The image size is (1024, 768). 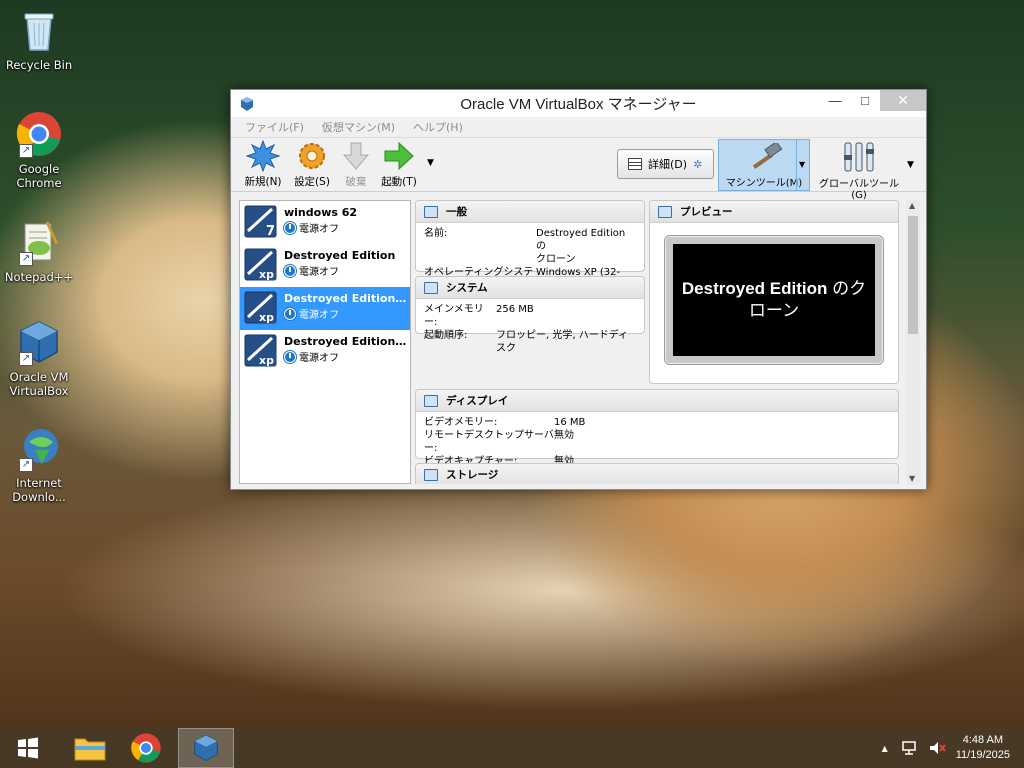 I want to click on taskbar-file-explorer, so click(x=90, y=748).